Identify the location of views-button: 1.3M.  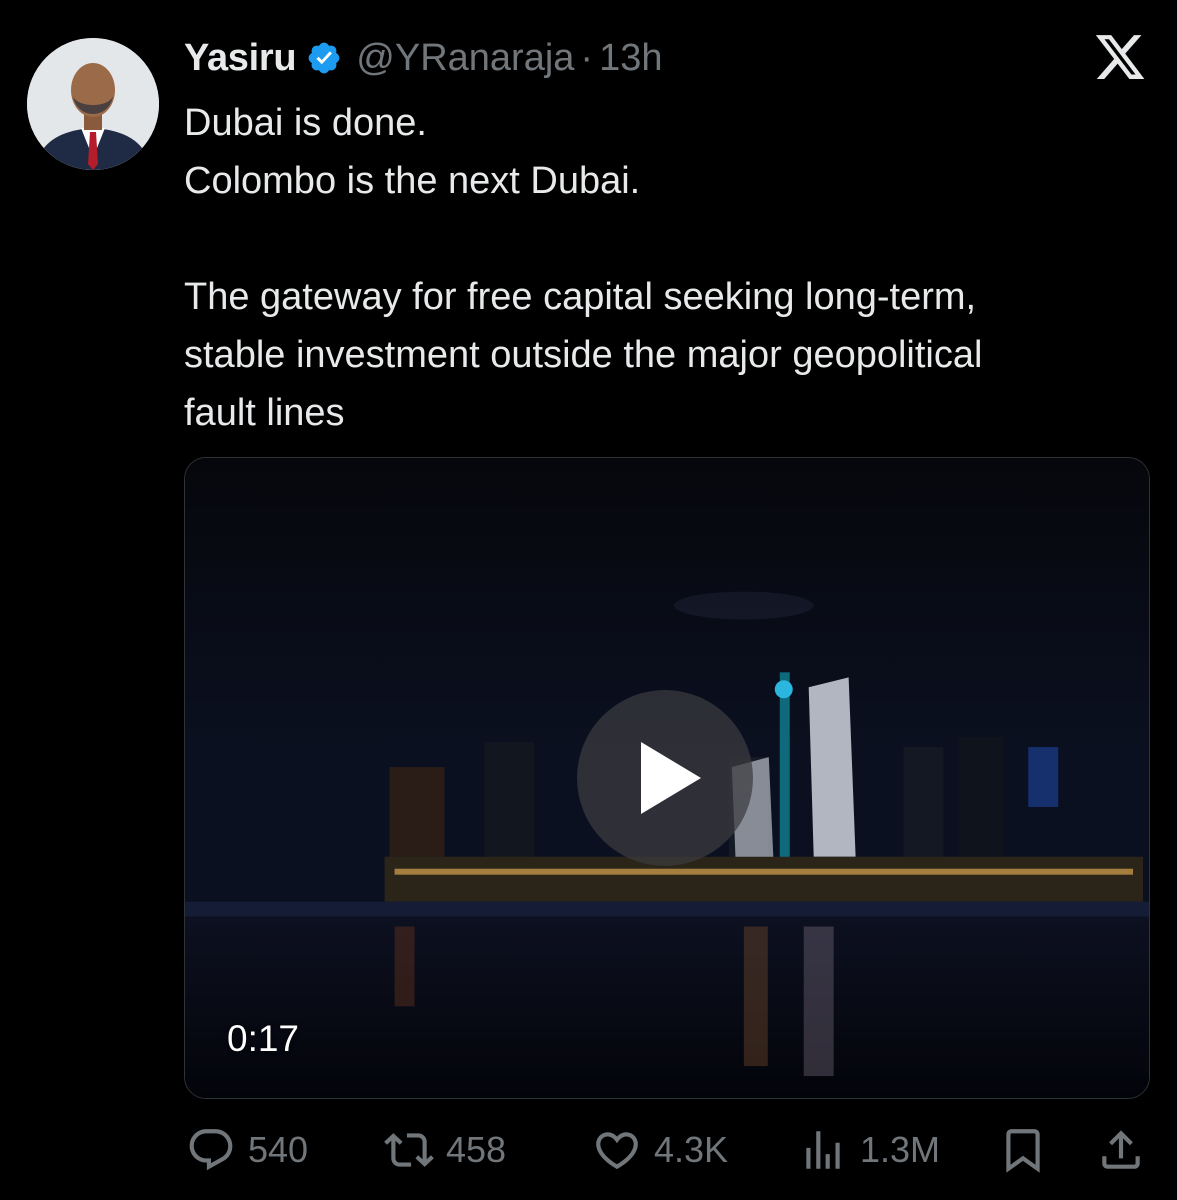
(869, 1150).